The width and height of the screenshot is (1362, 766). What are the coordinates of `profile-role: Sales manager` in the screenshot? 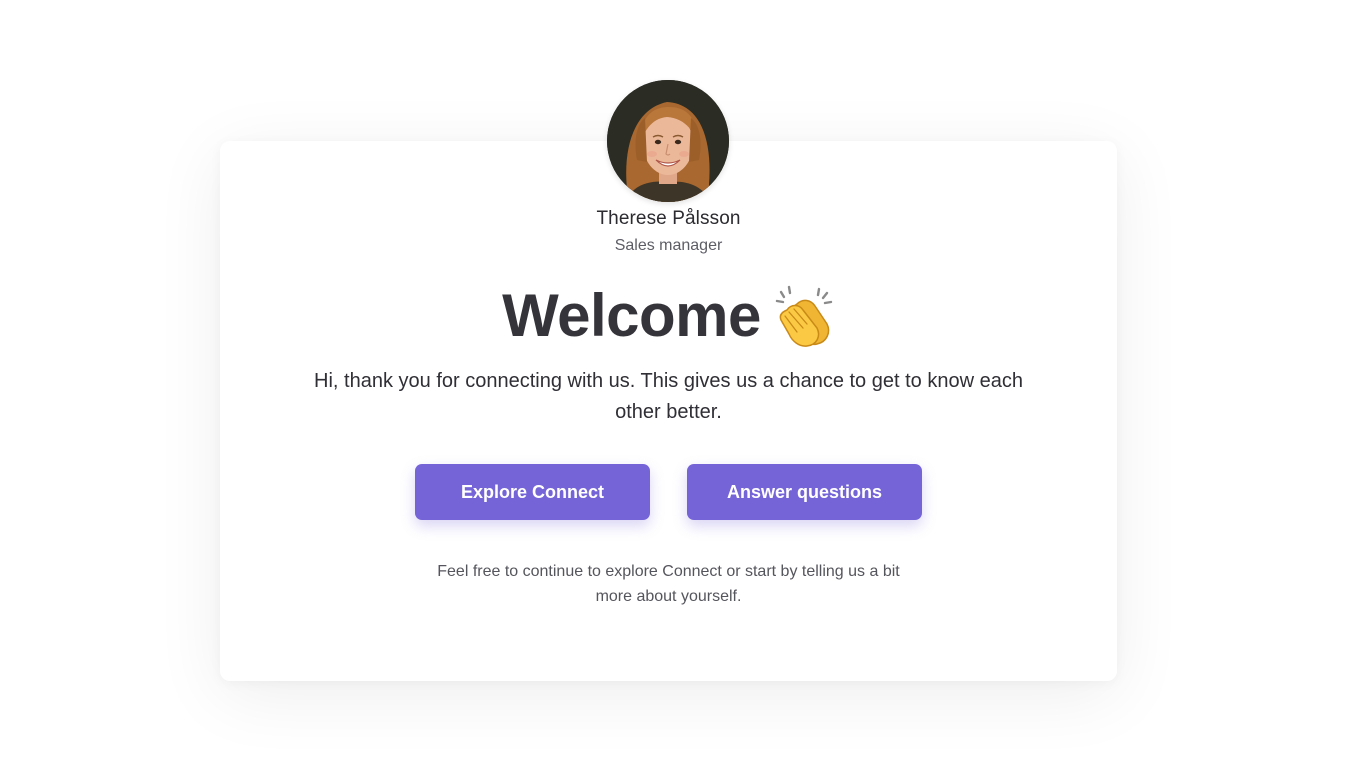 It's located at (668, 245).